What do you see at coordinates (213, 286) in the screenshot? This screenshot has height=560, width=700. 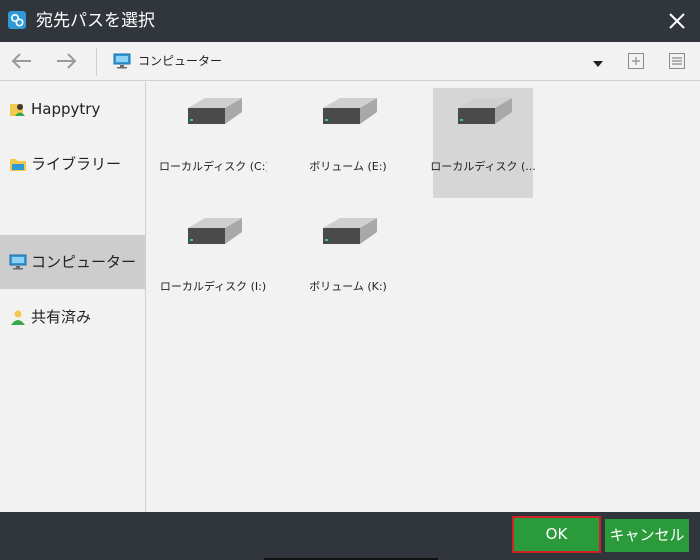 I see `drive-label: ローカルディスク (I:)` at bounding box center [213, 286].